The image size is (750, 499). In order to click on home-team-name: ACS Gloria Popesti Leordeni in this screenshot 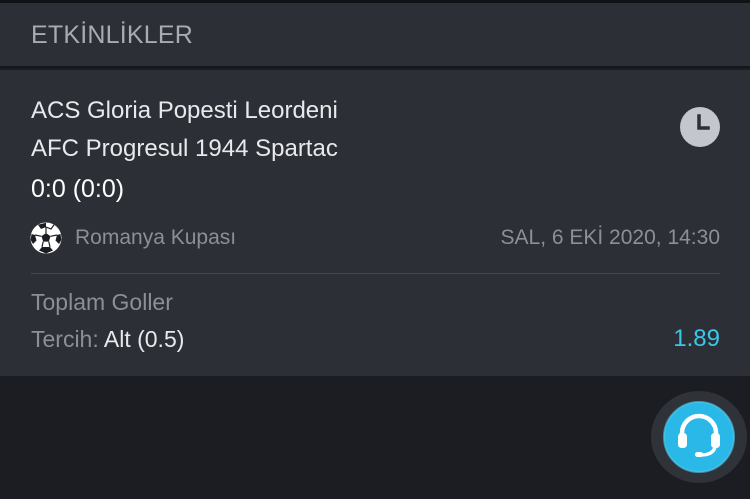, I will do `click(184, 110)`.